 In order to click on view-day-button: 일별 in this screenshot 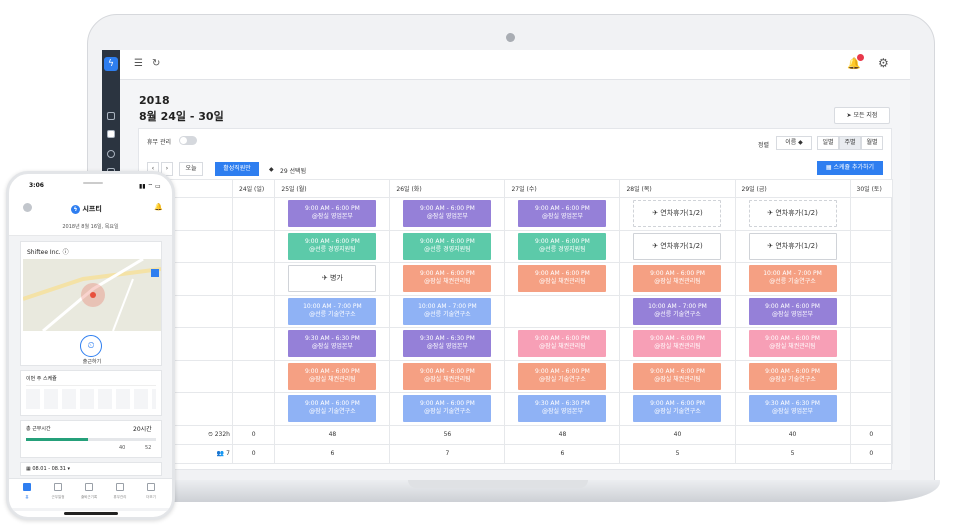, I will do `click(828, 143)`.